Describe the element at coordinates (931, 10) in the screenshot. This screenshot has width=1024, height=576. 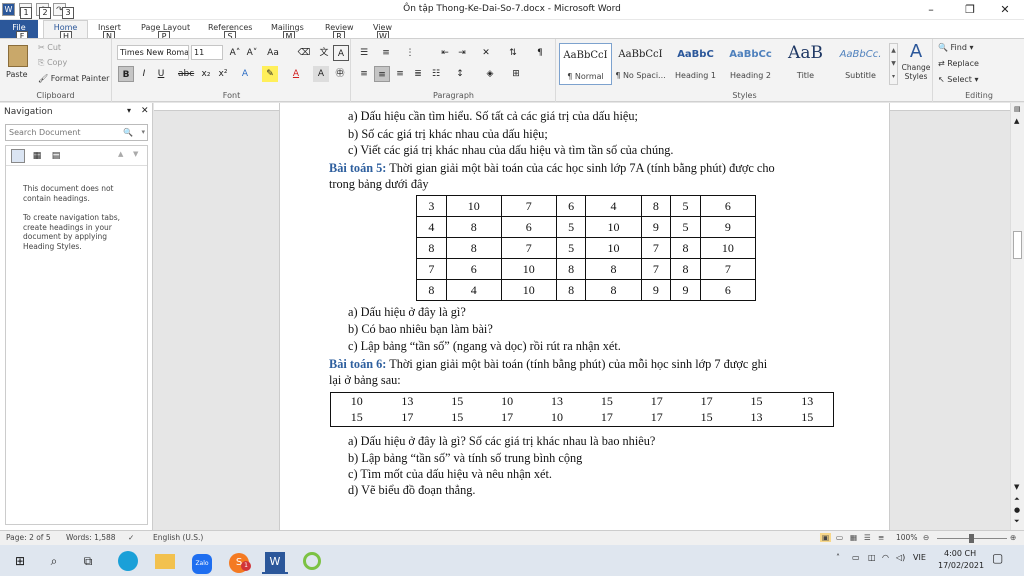
I see `minimize-button: –` at that location.